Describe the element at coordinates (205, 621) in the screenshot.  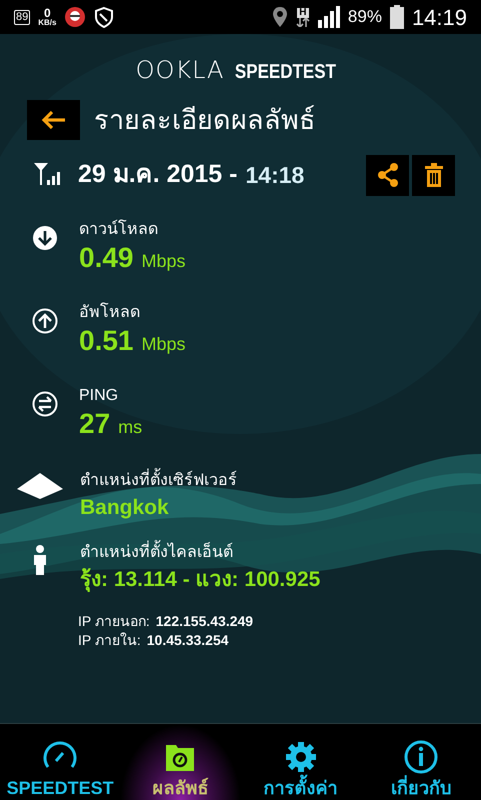
I see `ip-address: 122.155.43.249` at that location.